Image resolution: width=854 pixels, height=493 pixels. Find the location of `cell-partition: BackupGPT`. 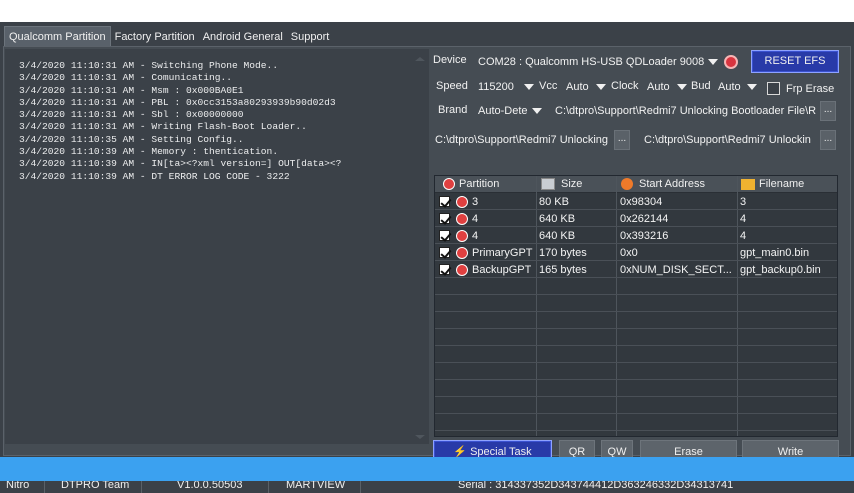

cell-partition: BackupGPT is located at coordinates (502, 270).